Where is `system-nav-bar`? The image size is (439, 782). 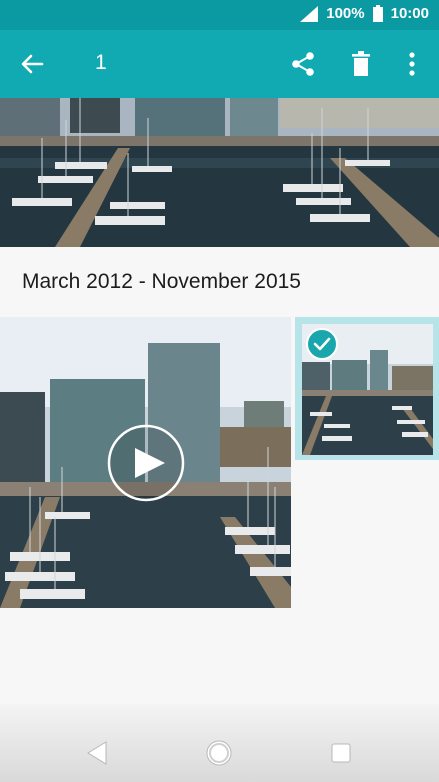 system-nav-bar is located at coordinates (219, 743).